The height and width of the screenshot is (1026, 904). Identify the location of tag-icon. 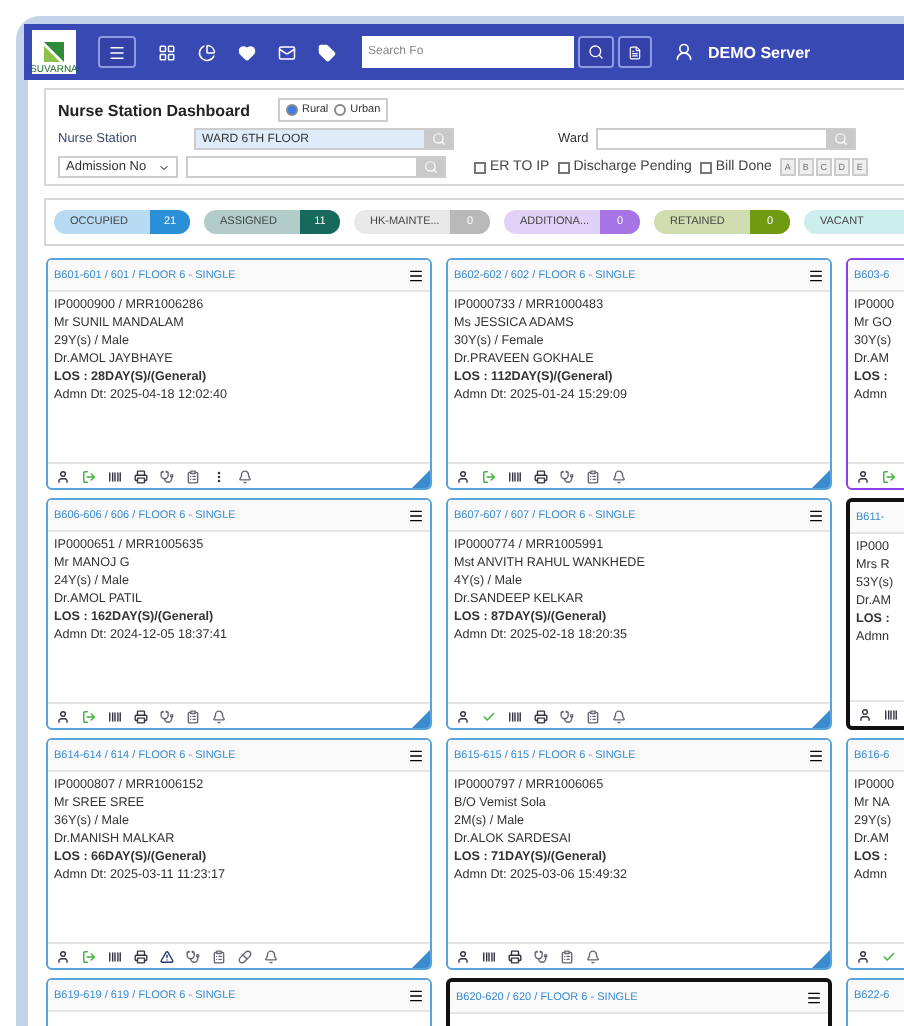
(327, 52).